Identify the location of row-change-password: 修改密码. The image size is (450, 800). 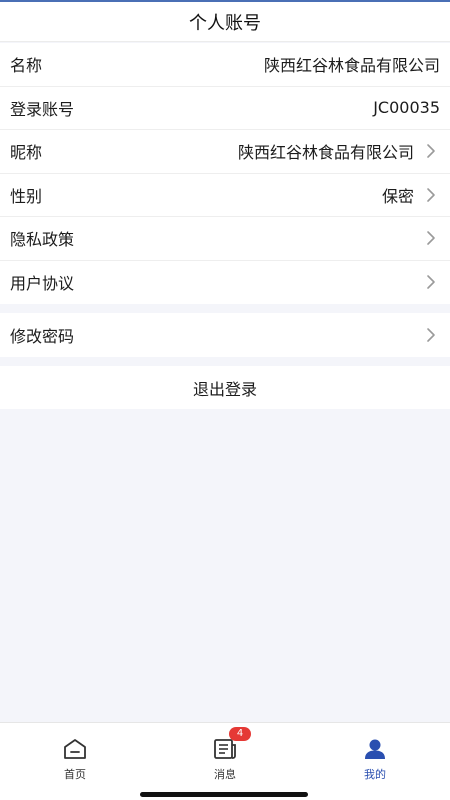
(225, 335).